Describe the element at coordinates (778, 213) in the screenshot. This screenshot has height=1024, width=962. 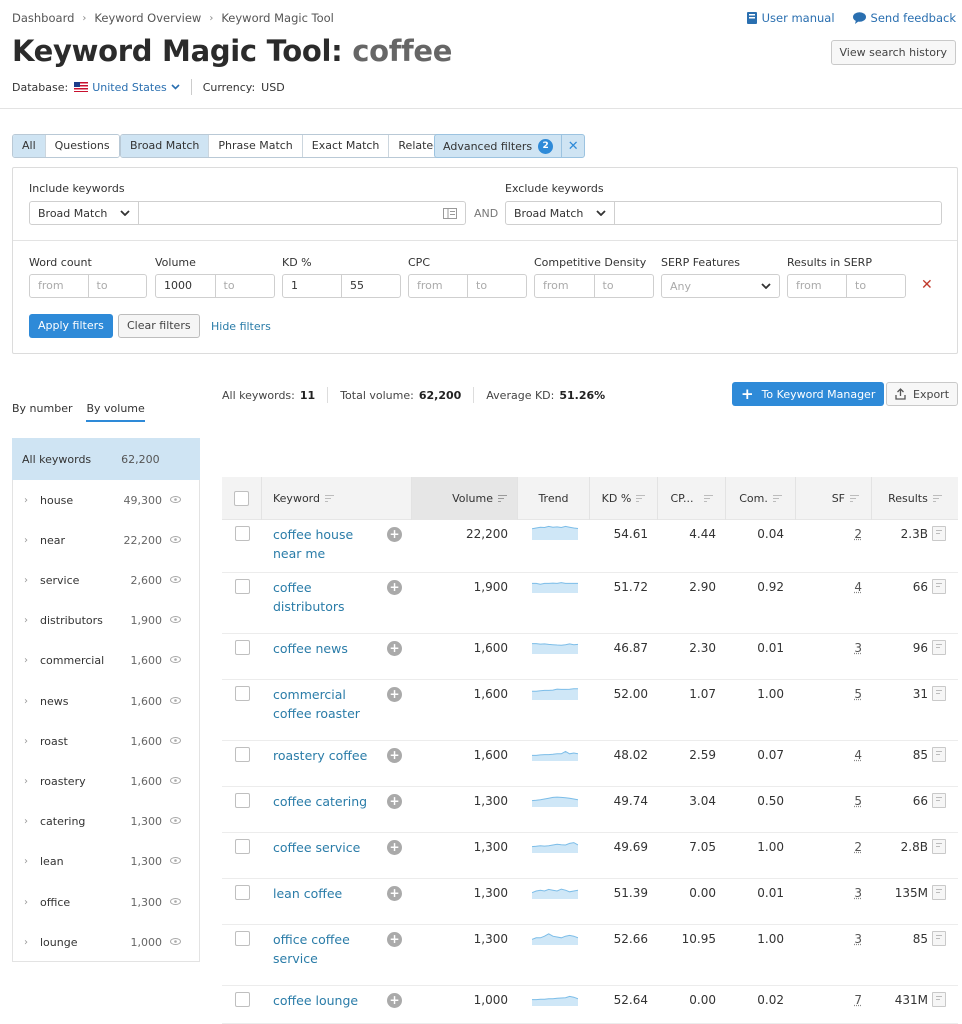
I see `exclude-keywords-input` at that location.